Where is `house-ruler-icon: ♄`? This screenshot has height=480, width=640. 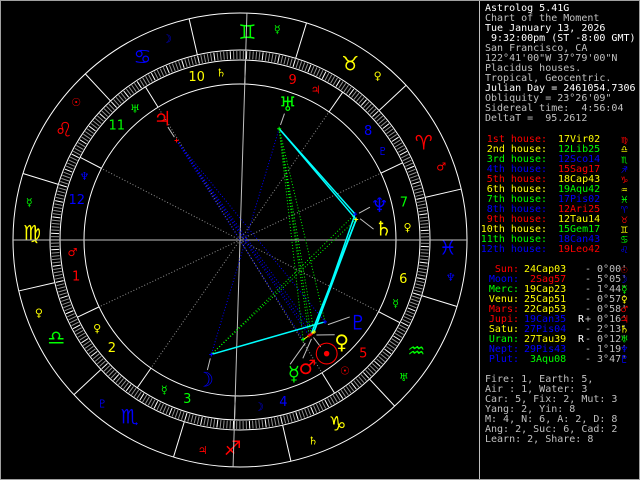
house-ruler-icon: ♄ is located at coordinates (221, 73).